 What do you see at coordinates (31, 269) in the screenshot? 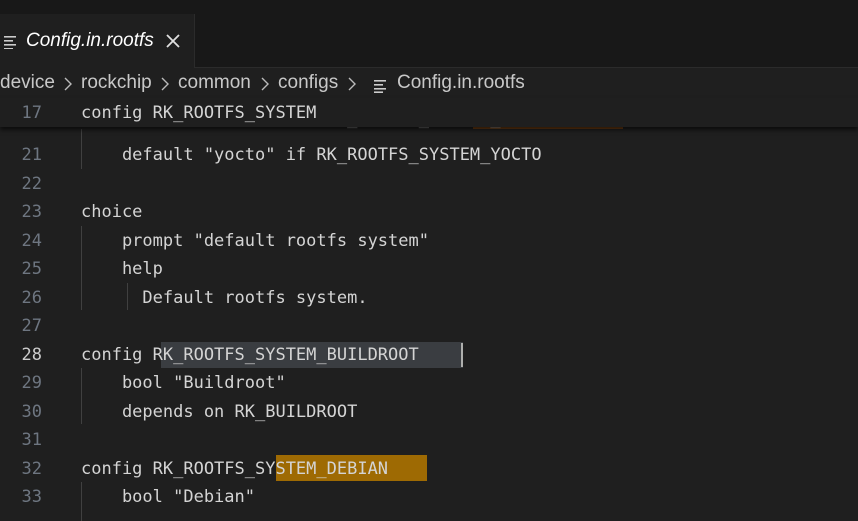
I see `line-number: 25` at bounding box center [31, 269].